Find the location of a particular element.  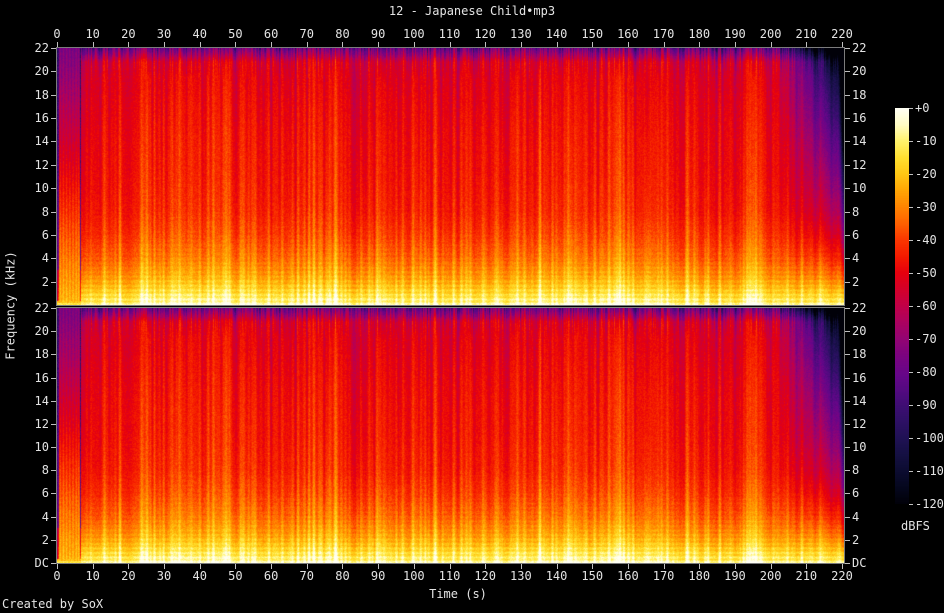

colorbar-tick-label: -50 is located at coordinates (926, 273).